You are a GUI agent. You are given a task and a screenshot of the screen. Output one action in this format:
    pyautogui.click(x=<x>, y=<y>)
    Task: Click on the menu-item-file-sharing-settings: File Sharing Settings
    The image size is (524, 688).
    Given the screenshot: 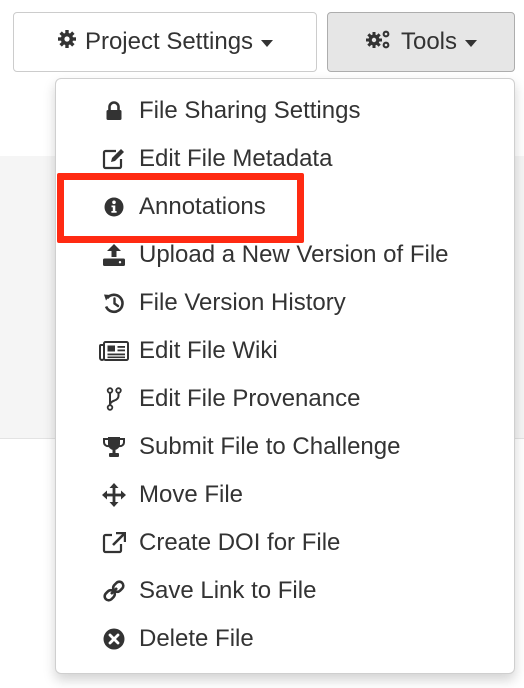 What is the action you would take?
    pyautogui.click(x=286, y=111)
    